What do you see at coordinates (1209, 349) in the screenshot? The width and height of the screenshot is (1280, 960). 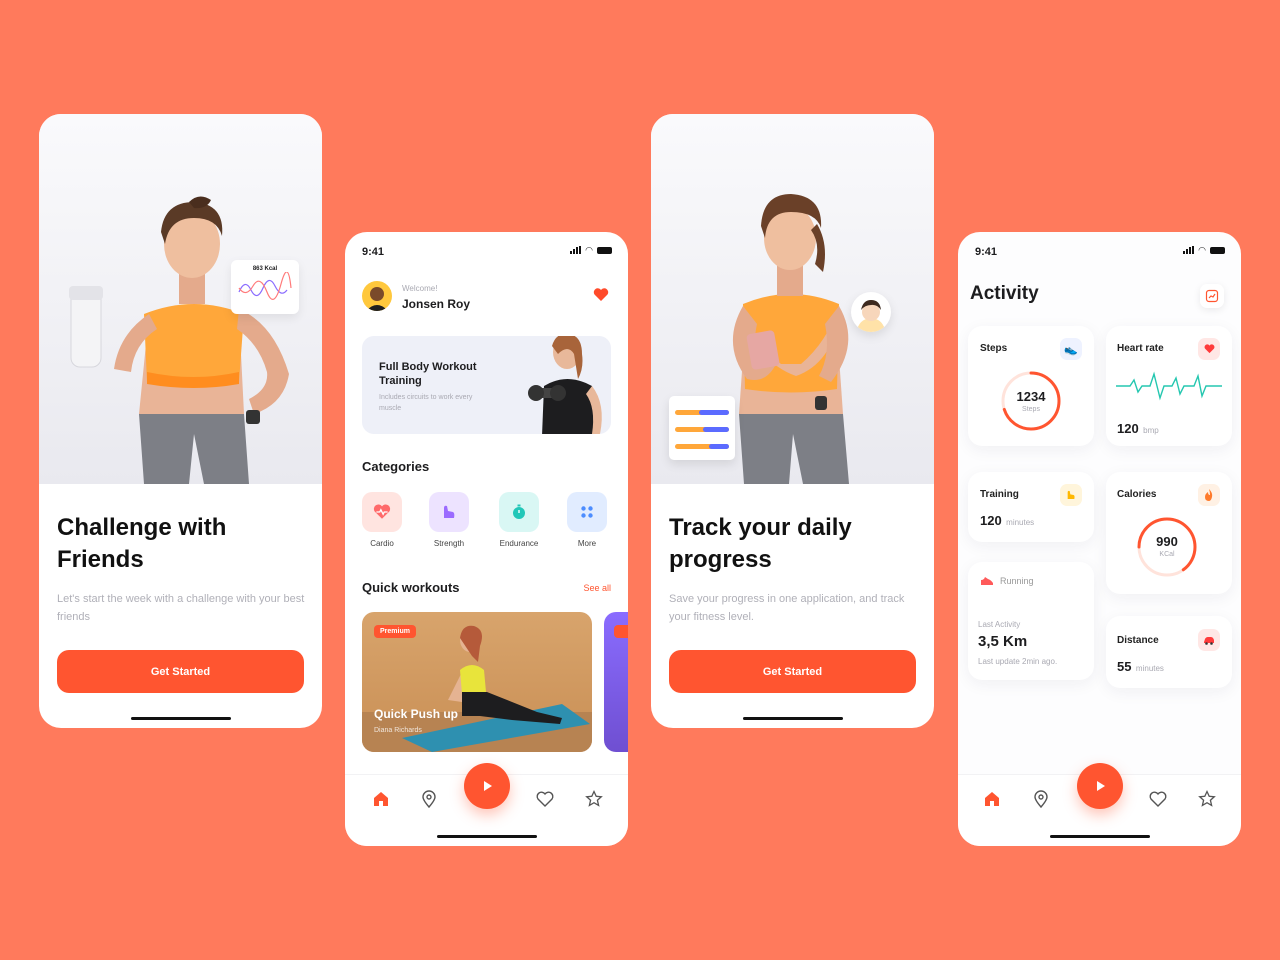 I see `heart-icon` at bounding box center [1209, 349].